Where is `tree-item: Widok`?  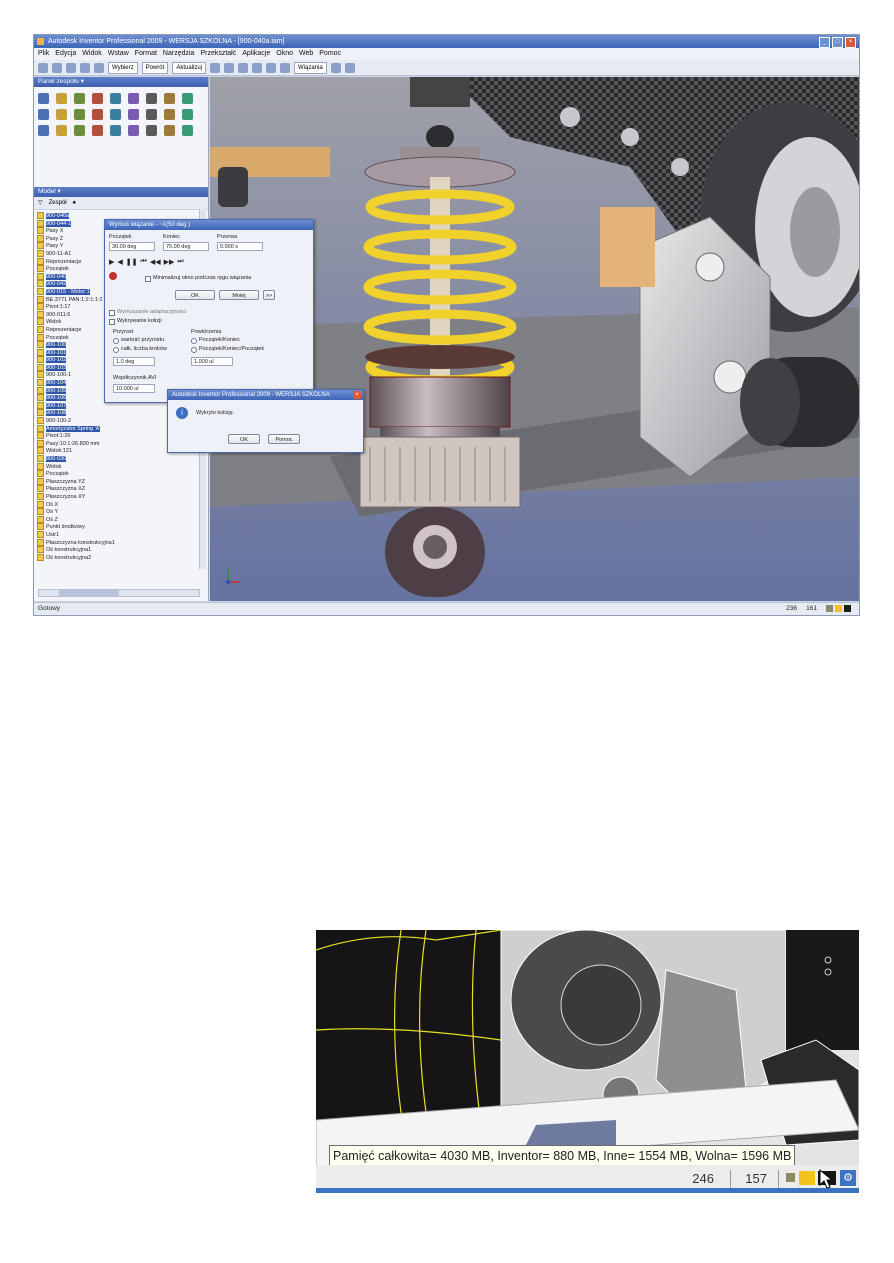
tree-item: Widok is located at coordinates (122, 466).